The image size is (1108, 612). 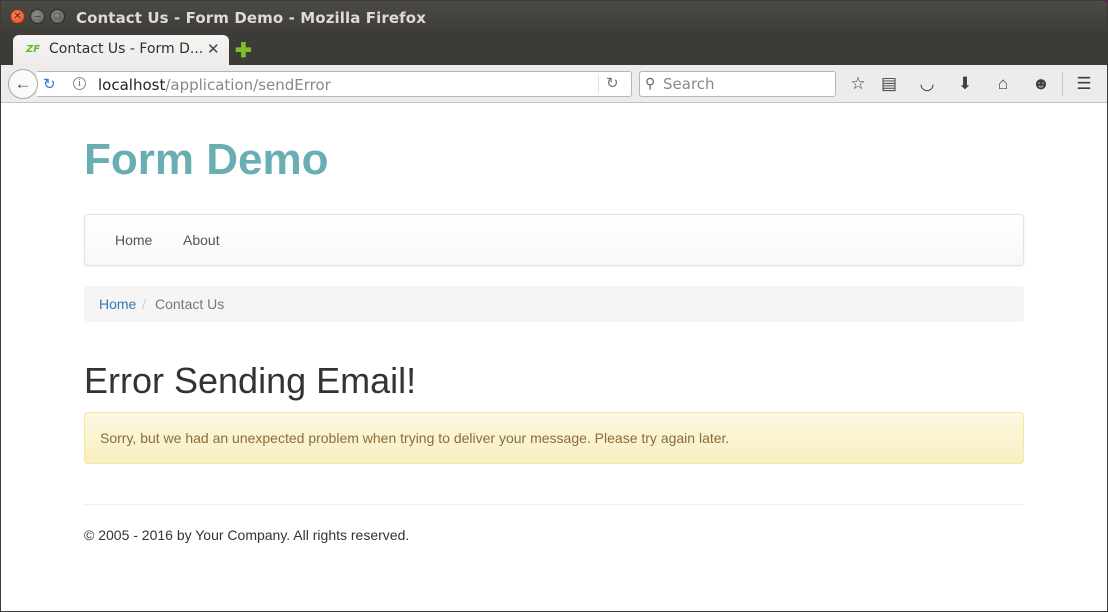 I want to click on search-bar: ⚲, so click(x=737, y=84).